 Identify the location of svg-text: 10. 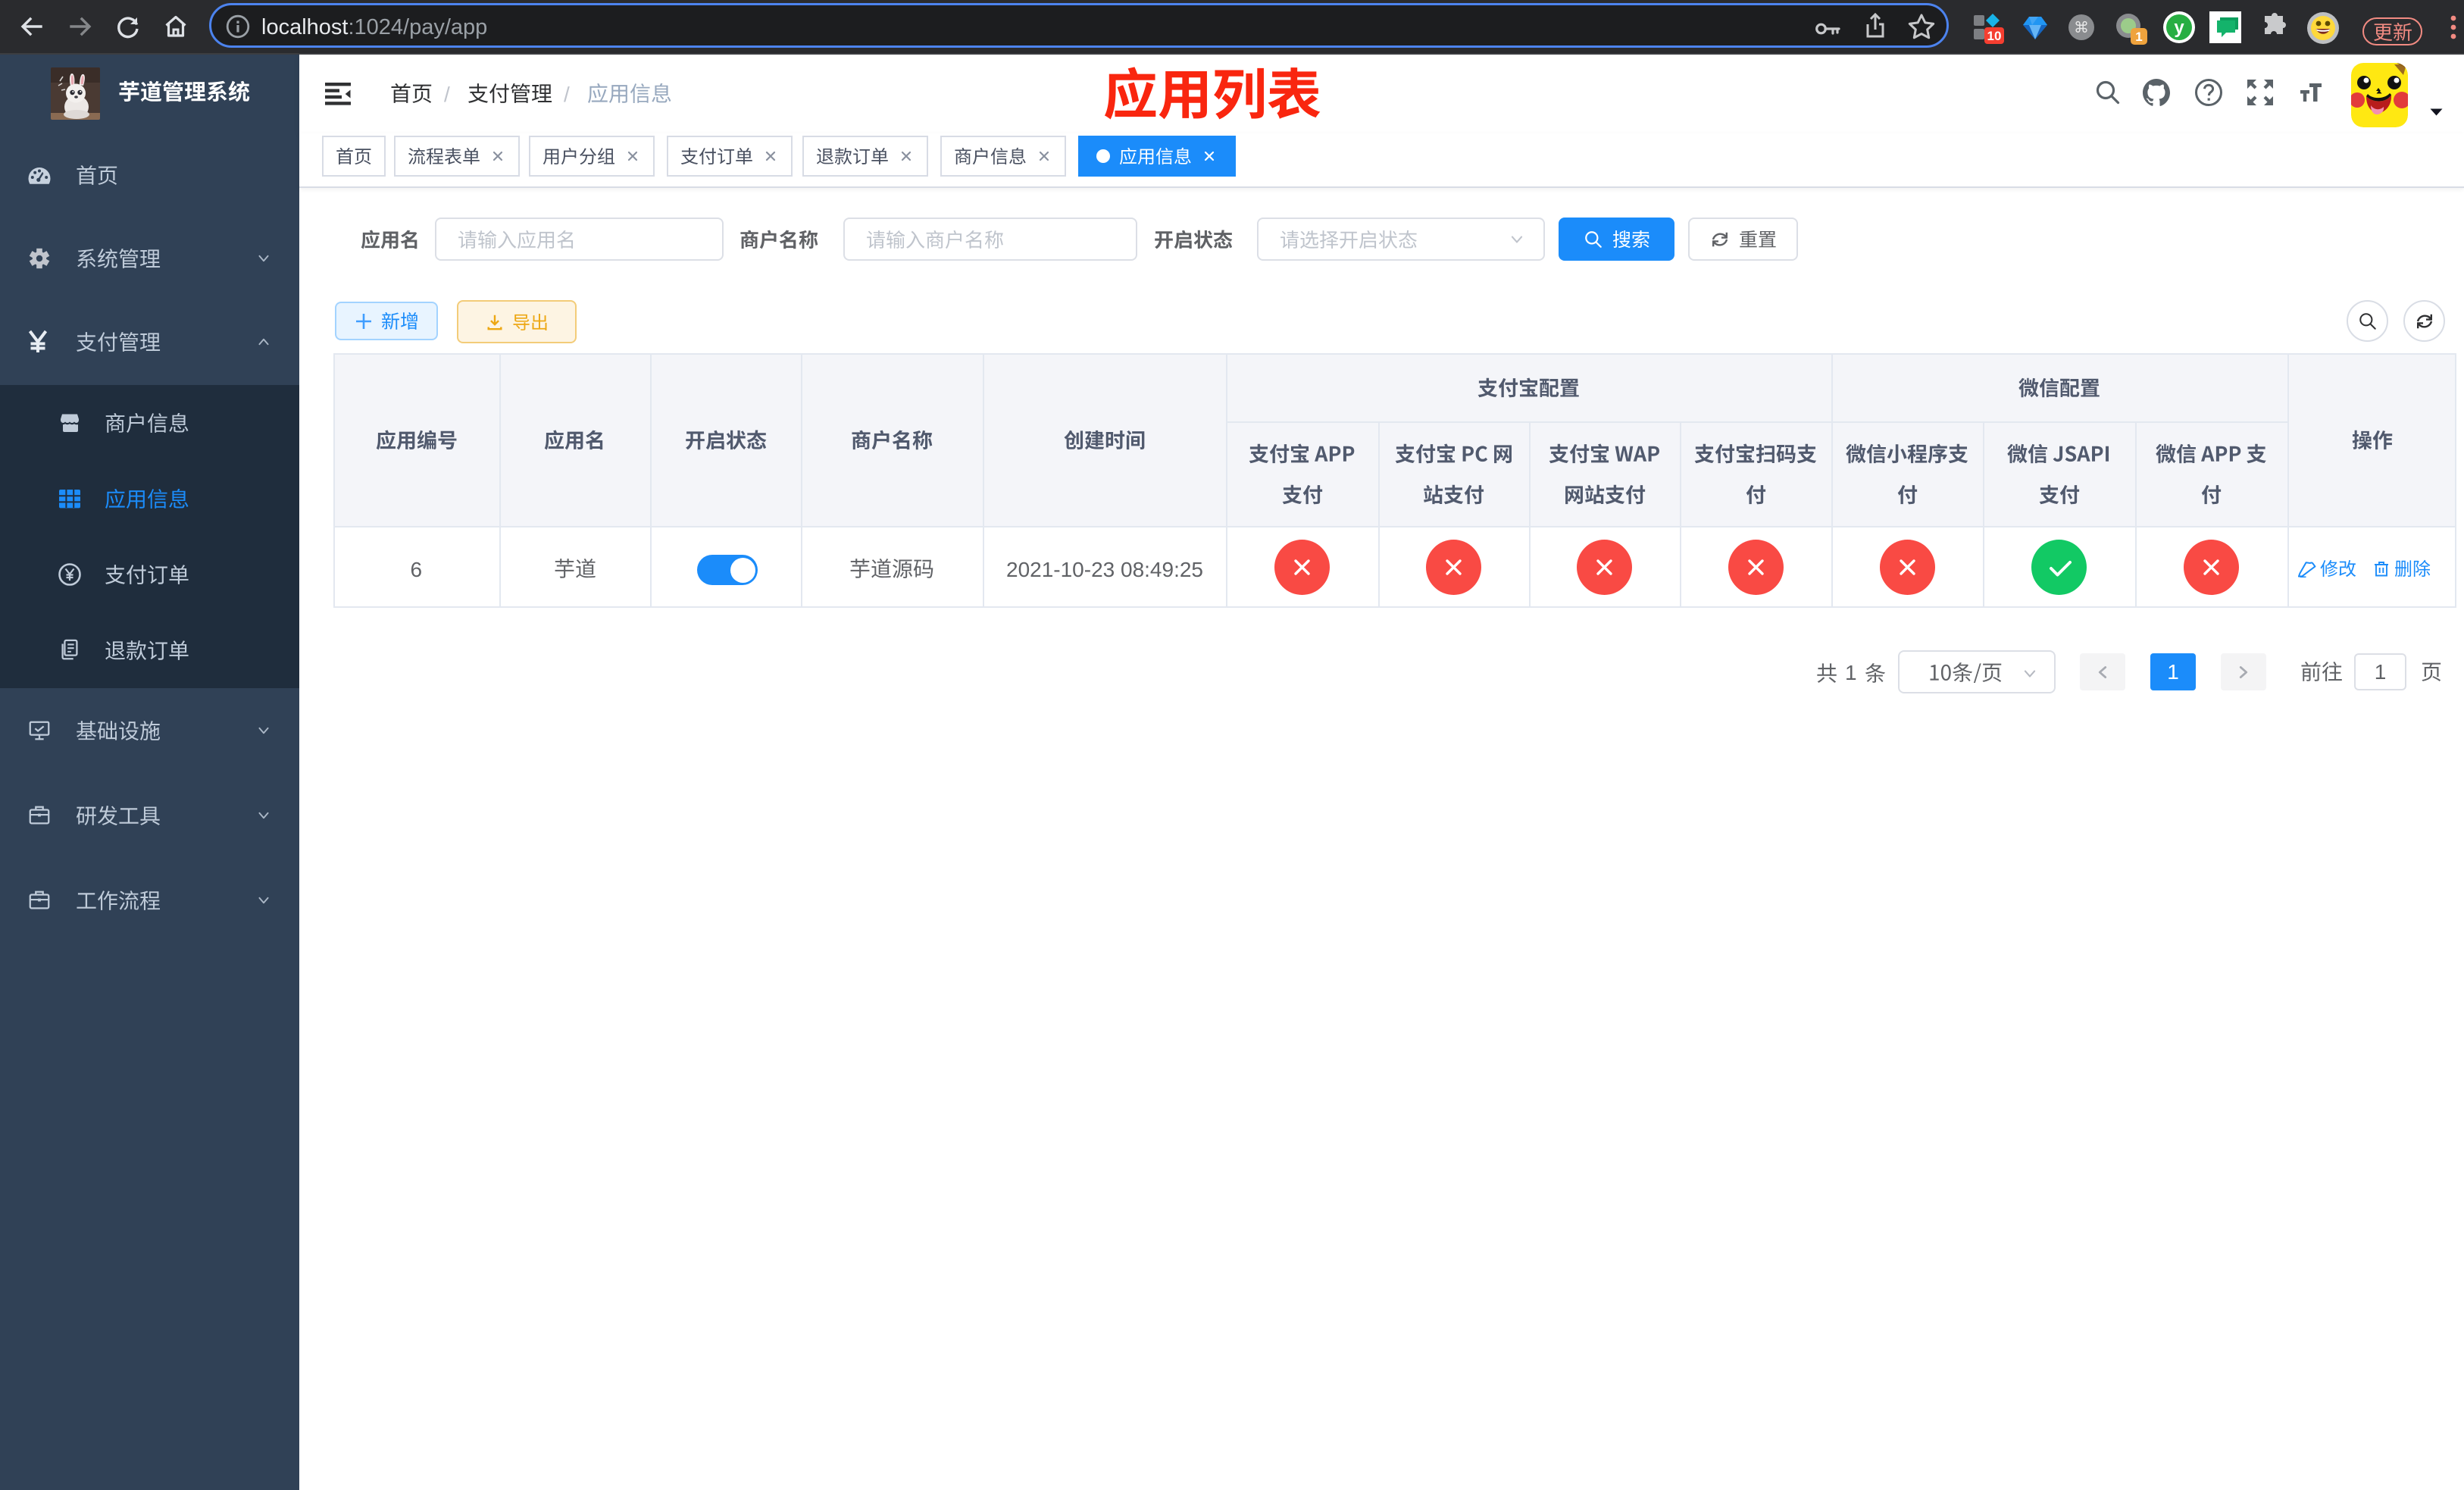
(1994, 36).